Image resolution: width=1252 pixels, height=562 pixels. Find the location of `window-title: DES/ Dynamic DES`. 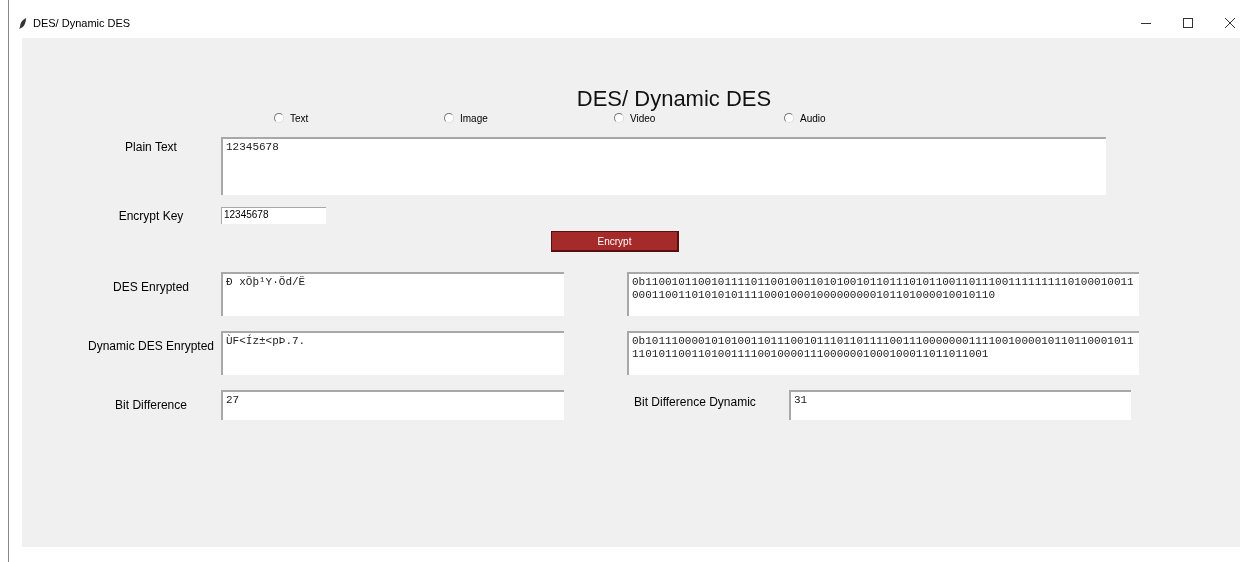

window-title: DES/ Dynamic DES is located at coordinates (82, 23).